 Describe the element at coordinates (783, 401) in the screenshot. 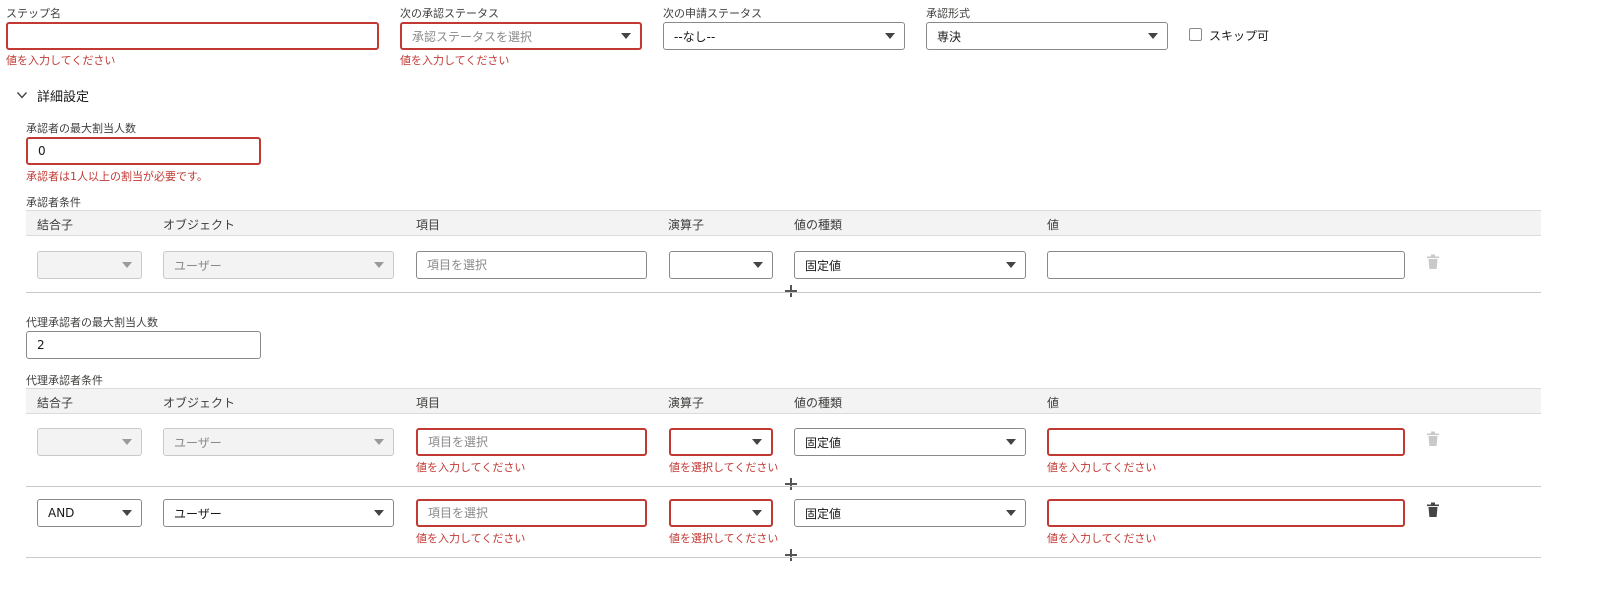

I see `delegate-conditions-header: 結合子 オブジェクト 項目 演算子 値の種類 値` at that location.